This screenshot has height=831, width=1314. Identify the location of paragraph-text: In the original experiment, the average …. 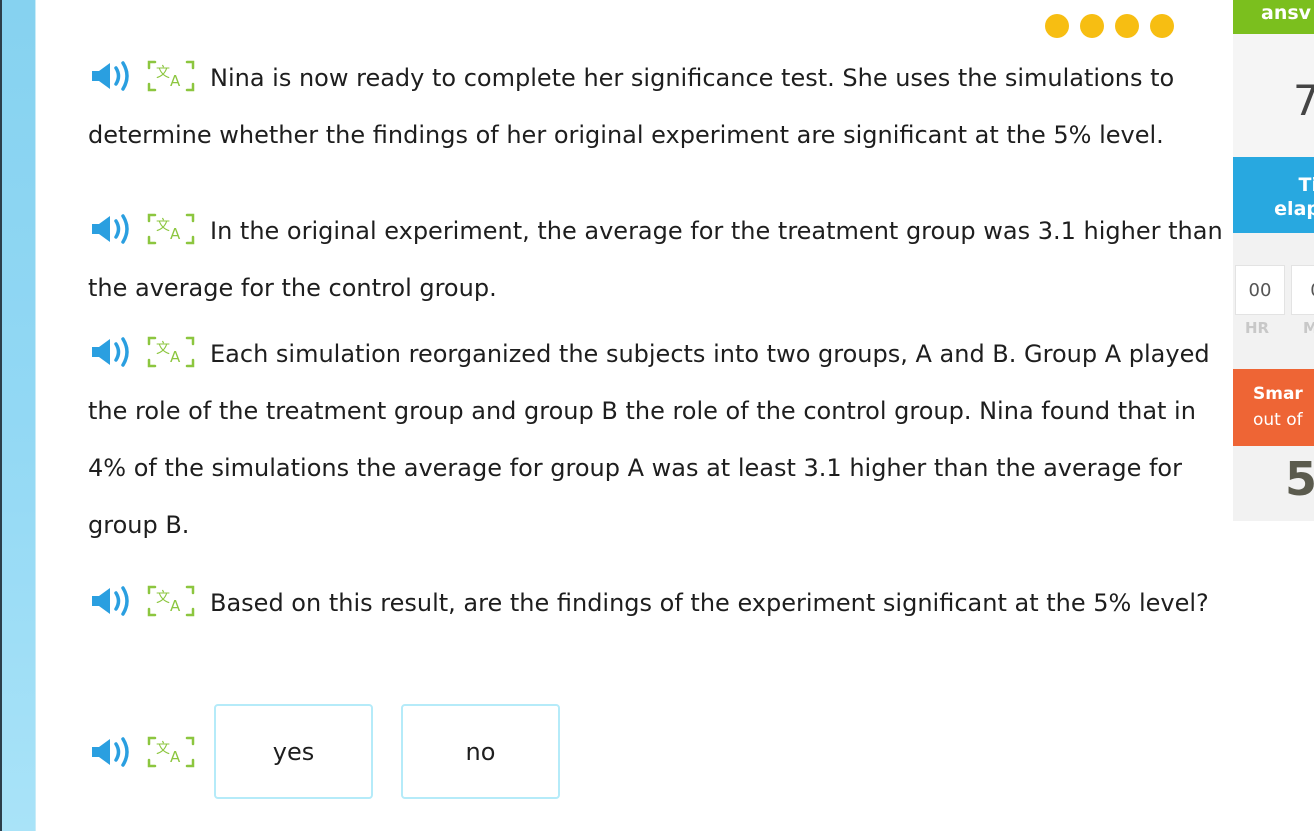
(655, 259).